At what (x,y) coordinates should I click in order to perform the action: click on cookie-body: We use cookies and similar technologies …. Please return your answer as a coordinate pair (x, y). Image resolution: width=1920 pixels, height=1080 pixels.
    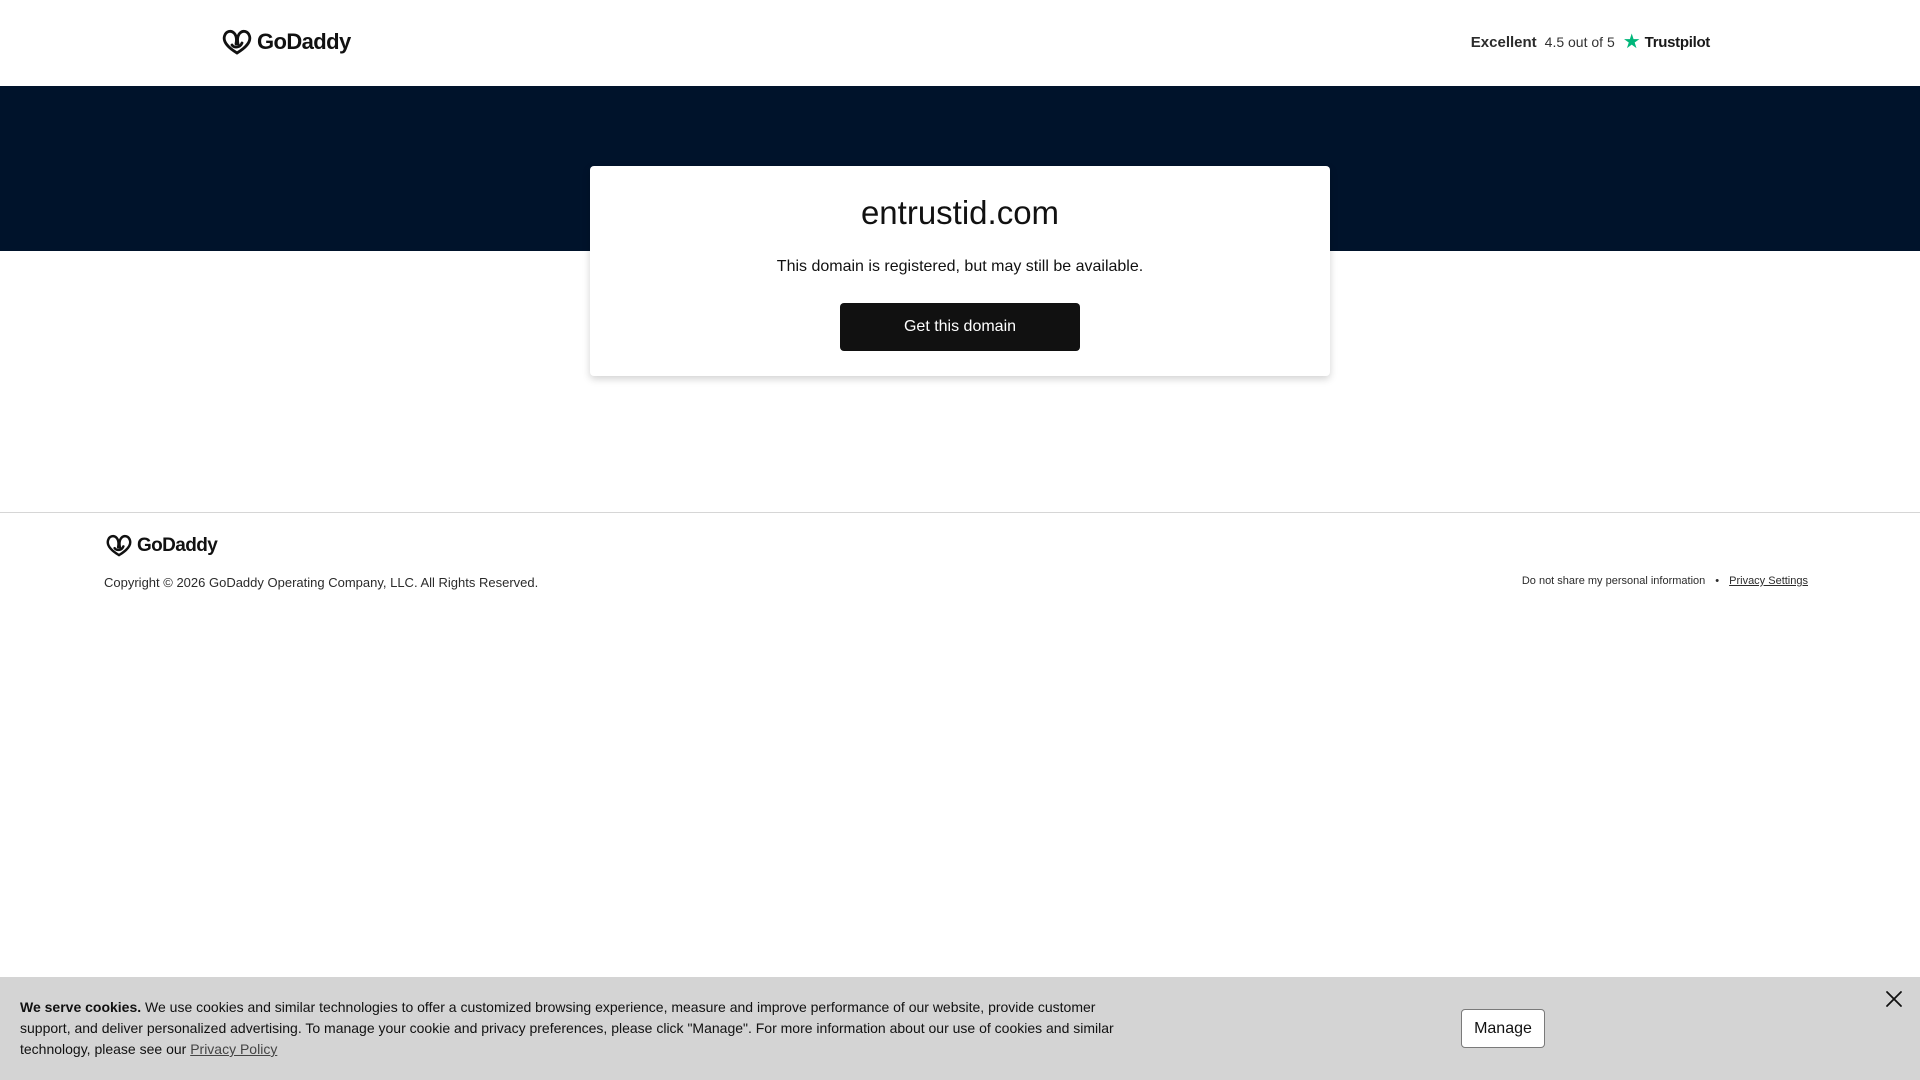
    Looking at the image, I should click on (567, 1028).